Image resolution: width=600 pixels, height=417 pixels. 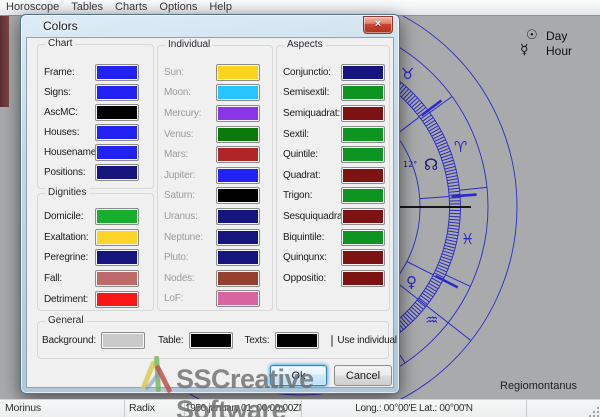 What do you see at coordinates (57, 92) in the screenshot?
I see `row-label: Signs:` at bounding box center [57, 92].